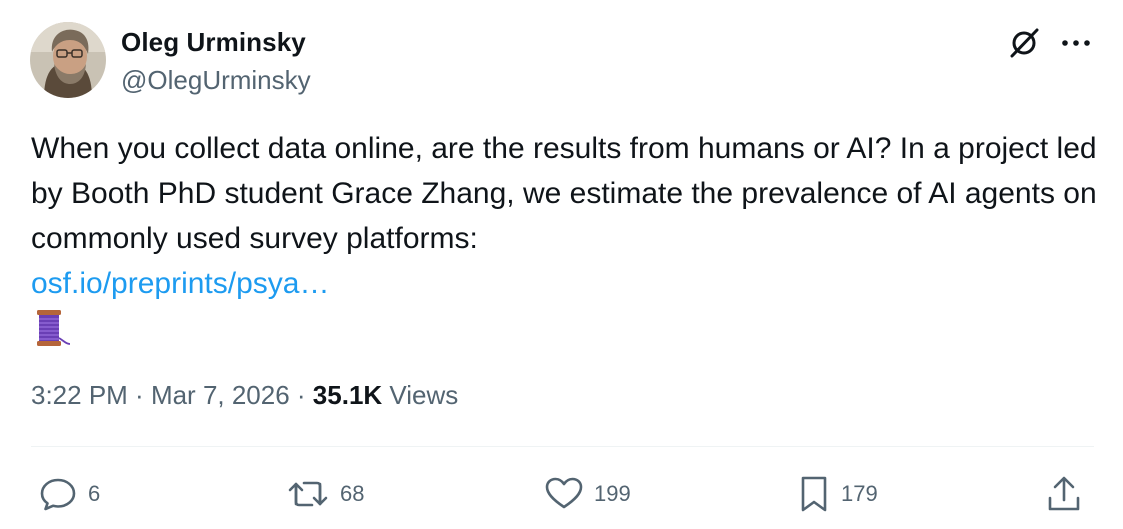 Image resolution: width=1123 pixels, height=529 pixels. What do you see at coordinates (213, 42) in the screenshot?
I see `display-name: Oleg Urminsky` at bounding box center [213, 42].